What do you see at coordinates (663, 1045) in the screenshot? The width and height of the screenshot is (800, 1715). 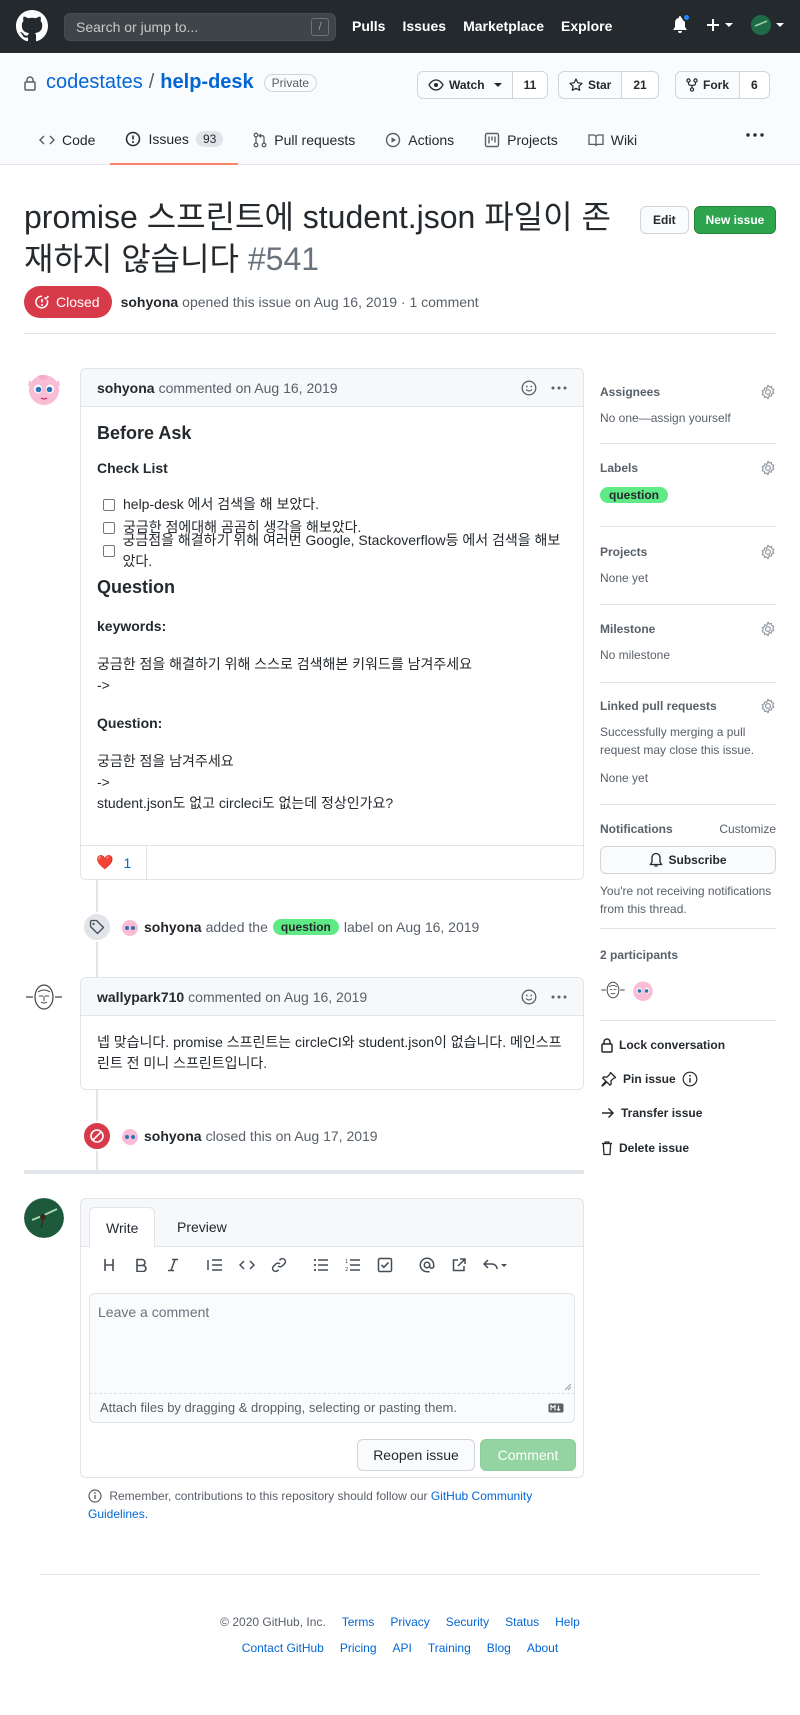 I see `lock-conversation-button: Lock conversation` at bounding box center [663, 1045].